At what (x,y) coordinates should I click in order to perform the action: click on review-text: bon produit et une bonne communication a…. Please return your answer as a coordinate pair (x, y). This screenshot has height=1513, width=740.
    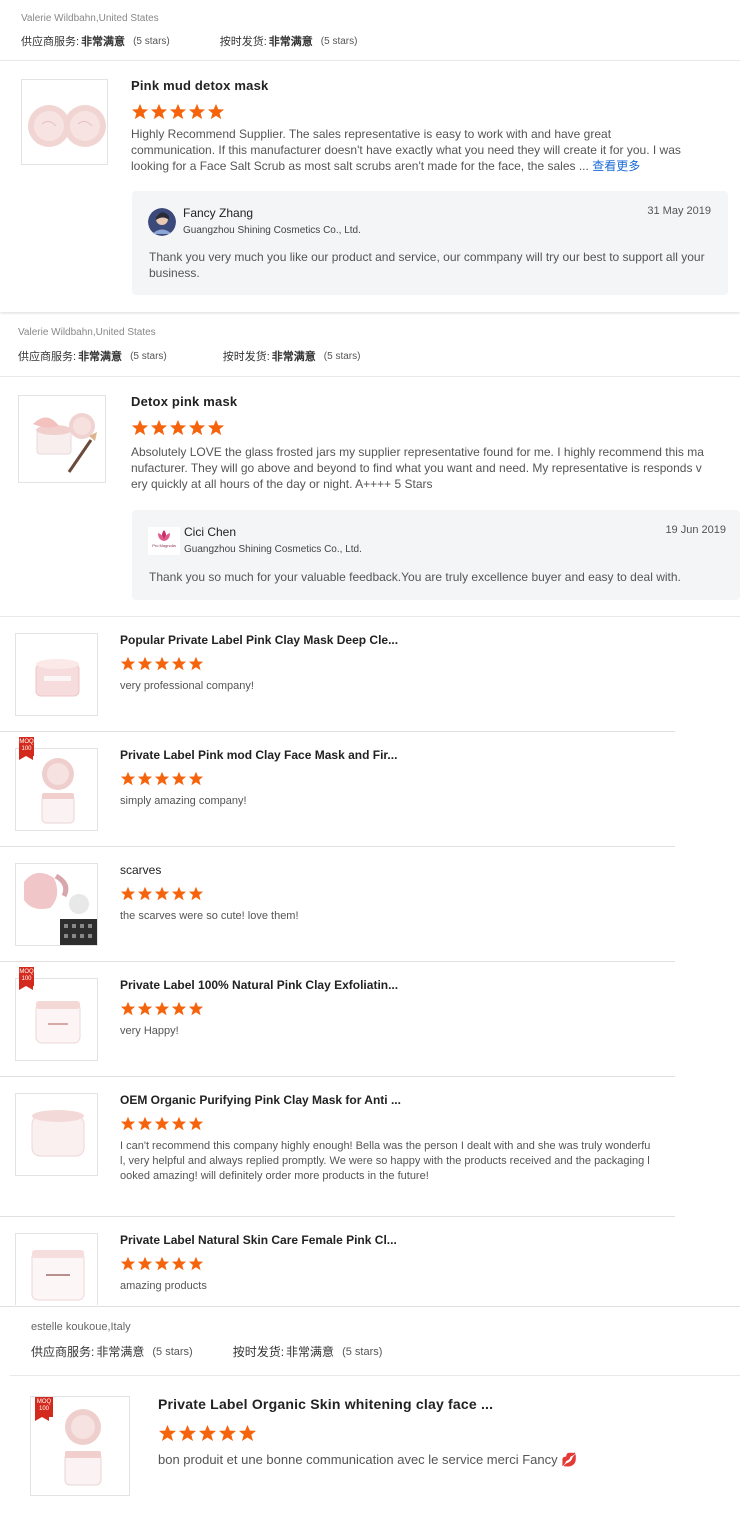
    Looking at the image, I should click on (368, 1459).